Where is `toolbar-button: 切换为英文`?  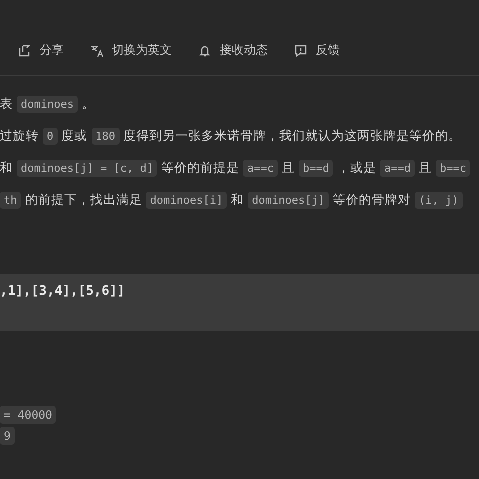
toolbar-button: 切换为英文 is located at coordinates (131, 50).